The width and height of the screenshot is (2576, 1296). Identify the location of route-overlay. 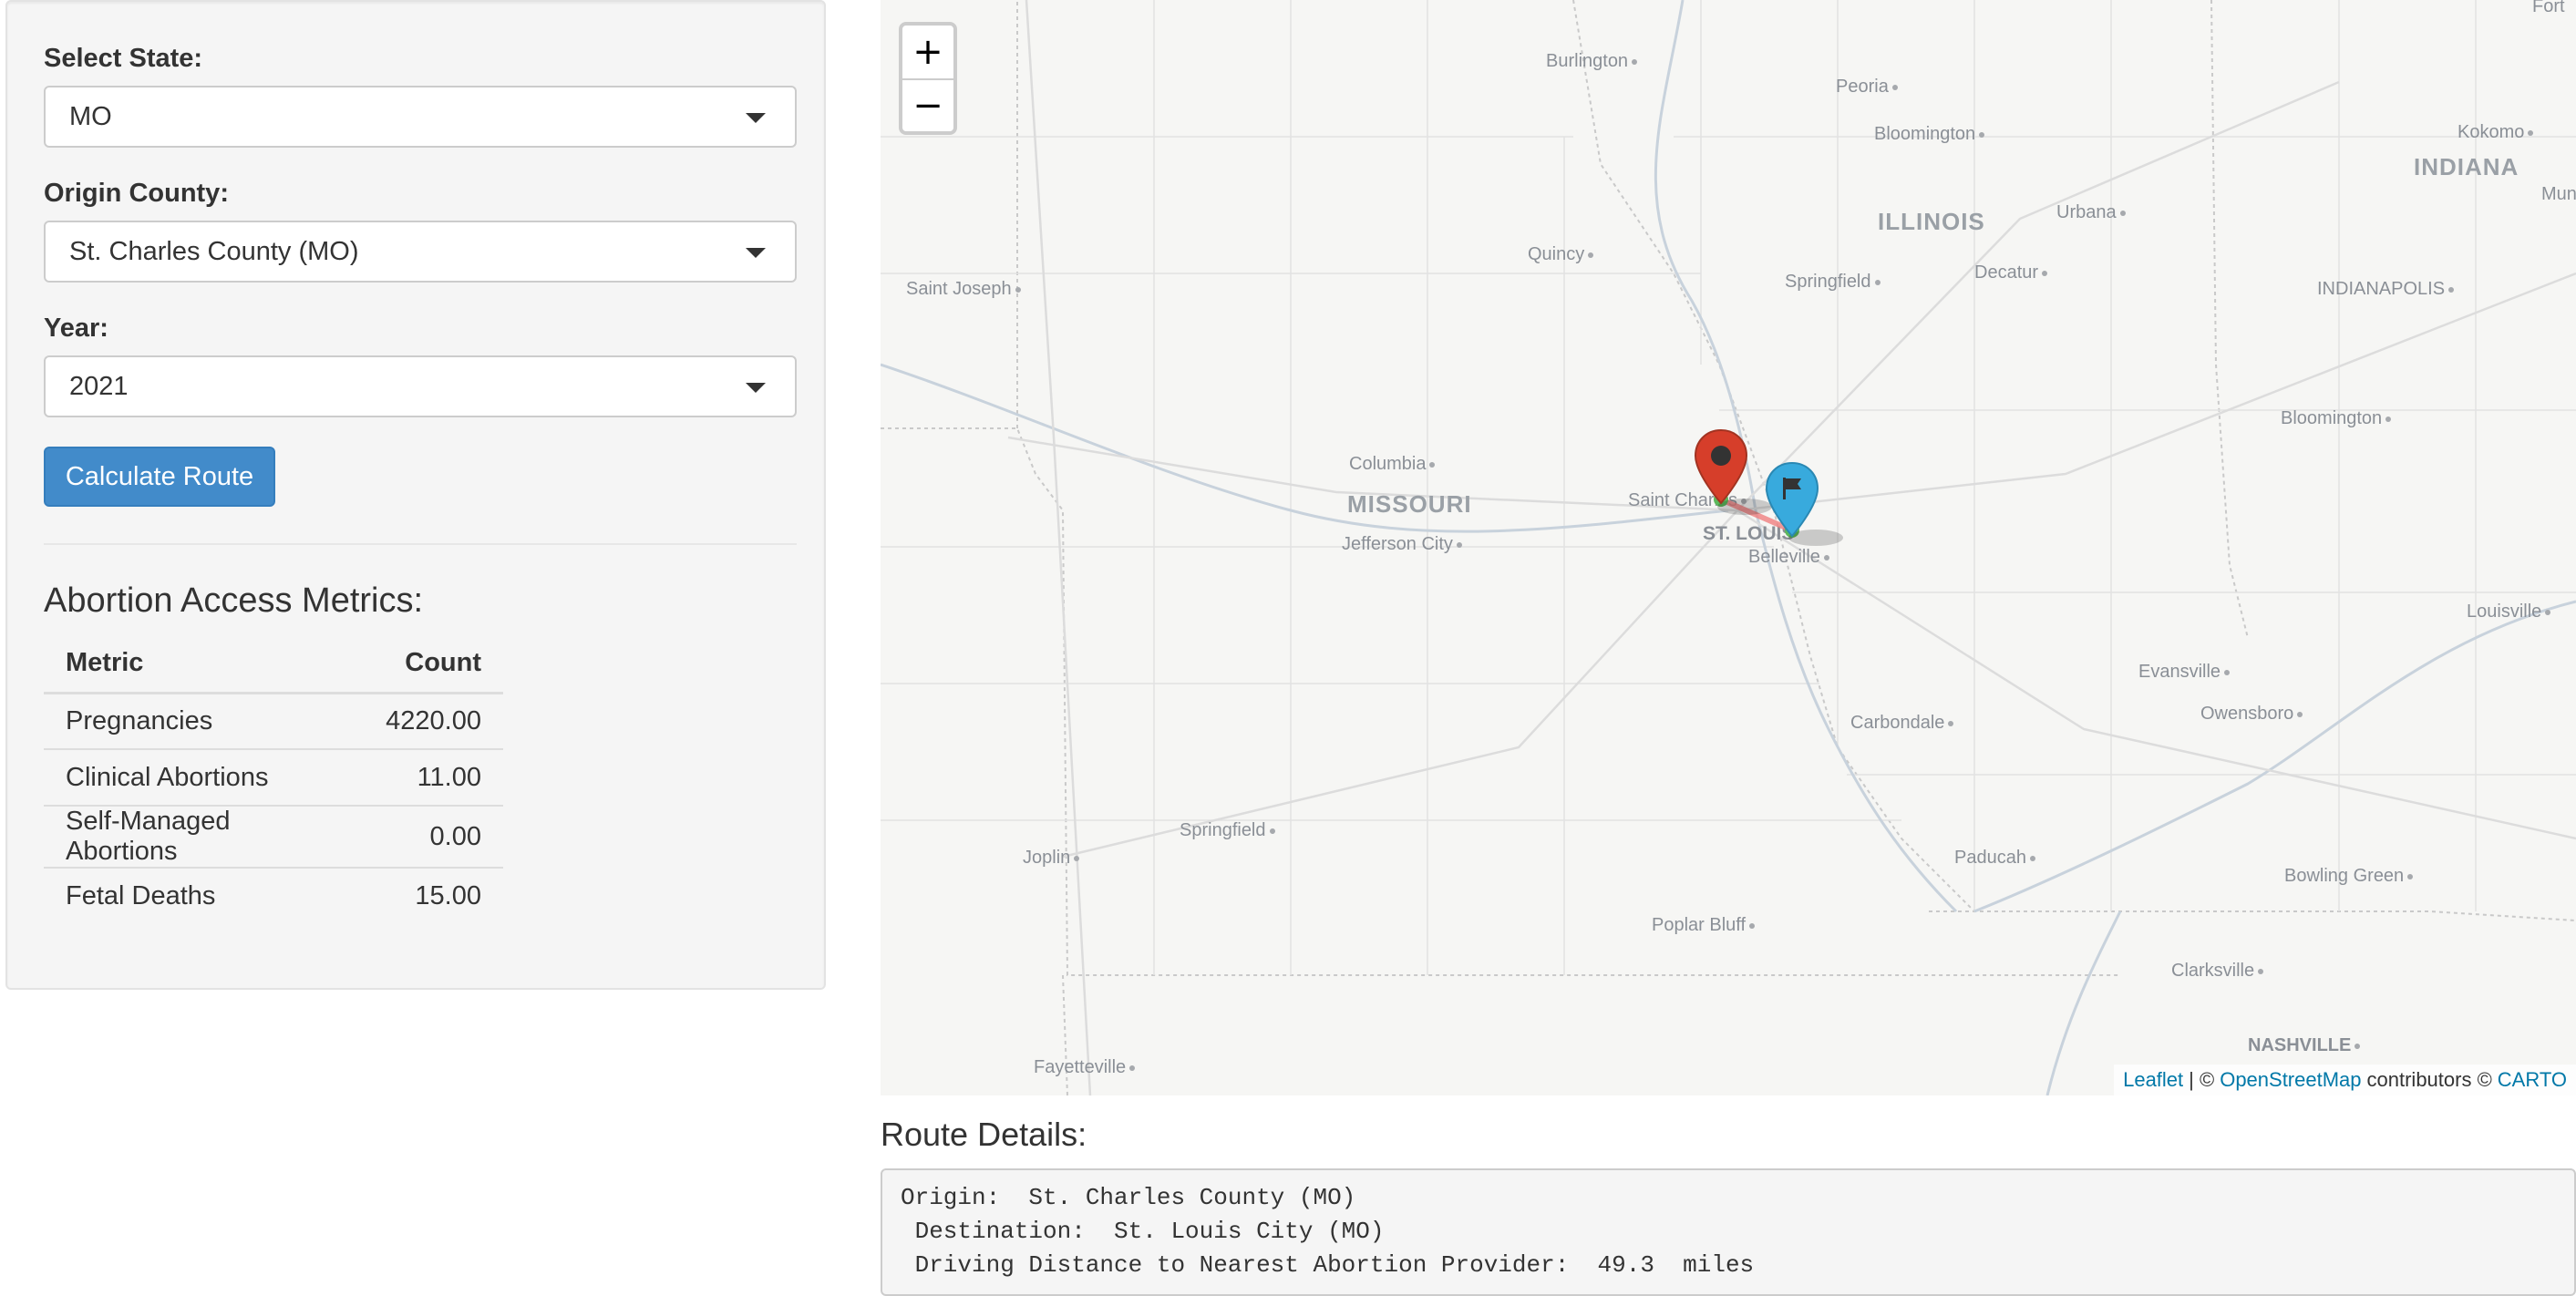
(1778, 519).